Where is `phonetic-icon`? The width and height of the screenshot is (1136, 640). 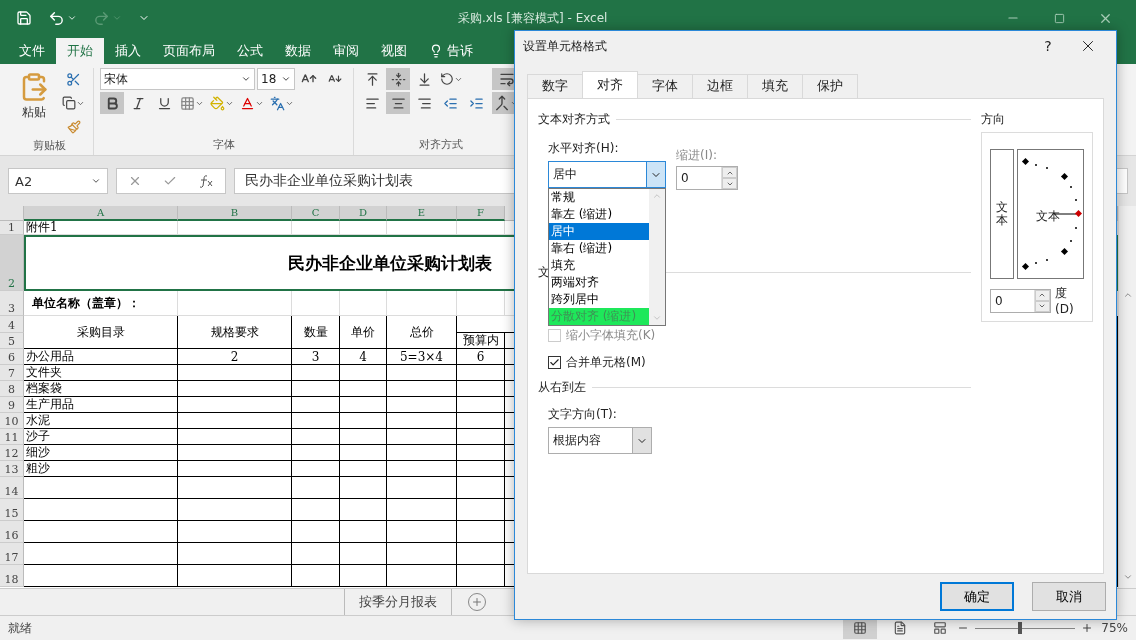 phonetic-icon is located at coordinates (277, 103).